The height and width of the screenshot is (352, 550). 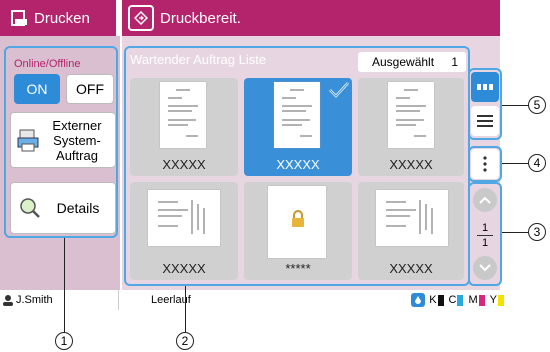 I want to click on chevron-down-icon, so click(x=485, y=268).